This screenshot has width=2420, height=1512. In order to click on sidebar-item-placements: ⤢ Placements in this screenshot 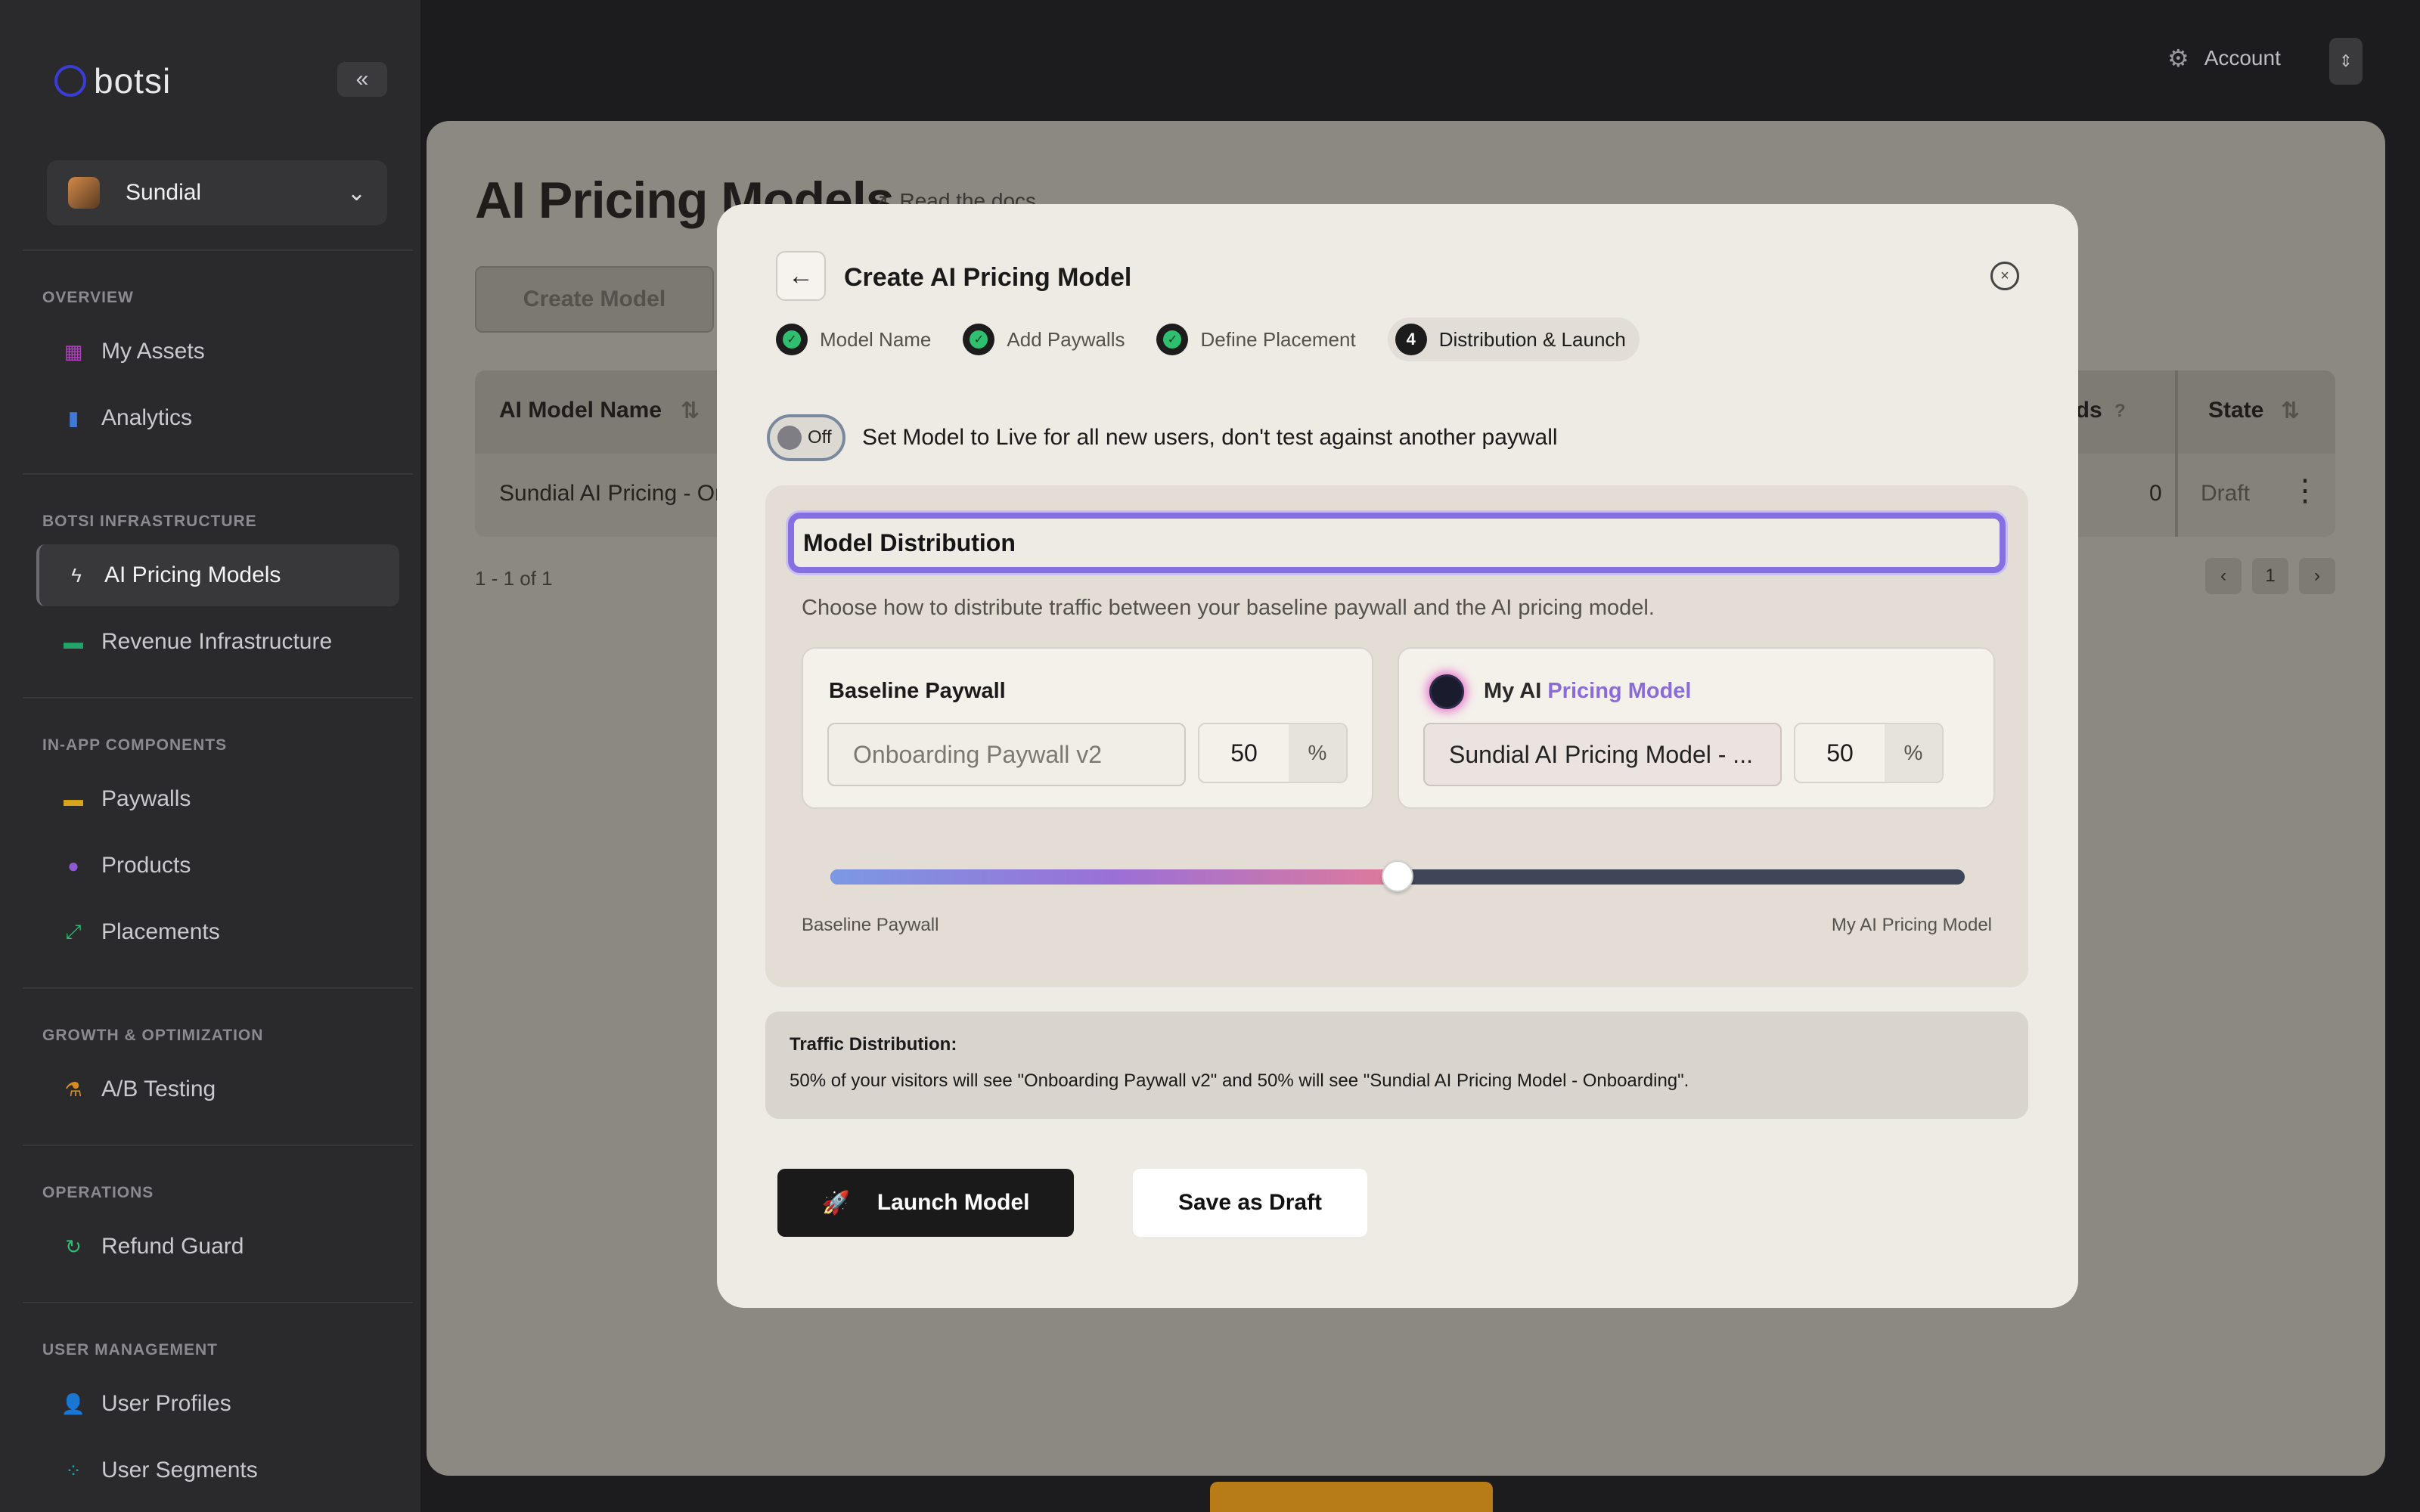, I will do `click(217, 932)`.